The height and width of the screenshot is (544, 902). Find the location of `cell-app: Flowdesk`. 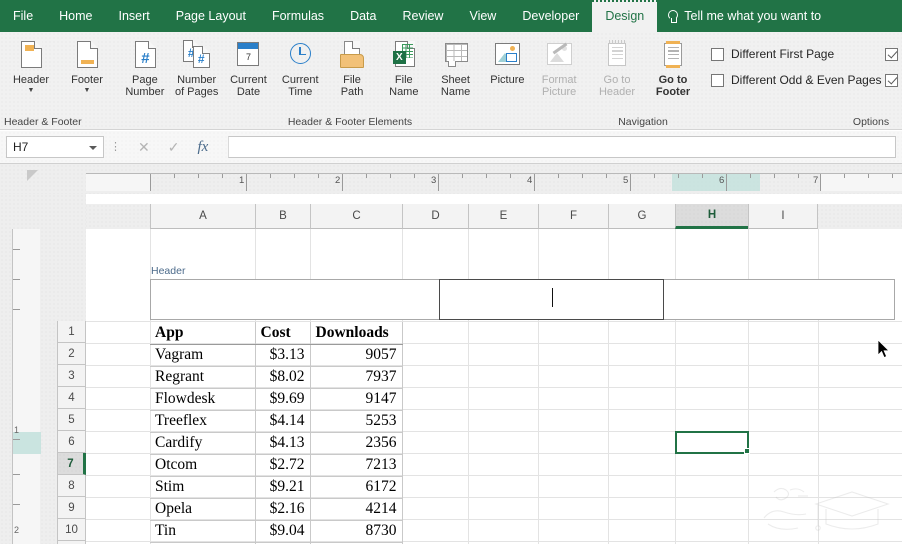

cell-app: Flowdesk is located at coordinates (203, 399).